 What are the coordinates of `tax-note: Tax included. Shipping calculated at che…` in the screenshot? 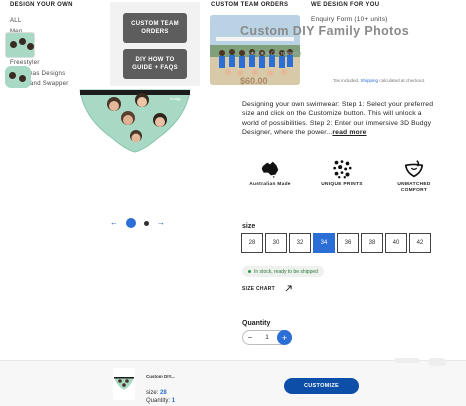 It's located at (379, 80).